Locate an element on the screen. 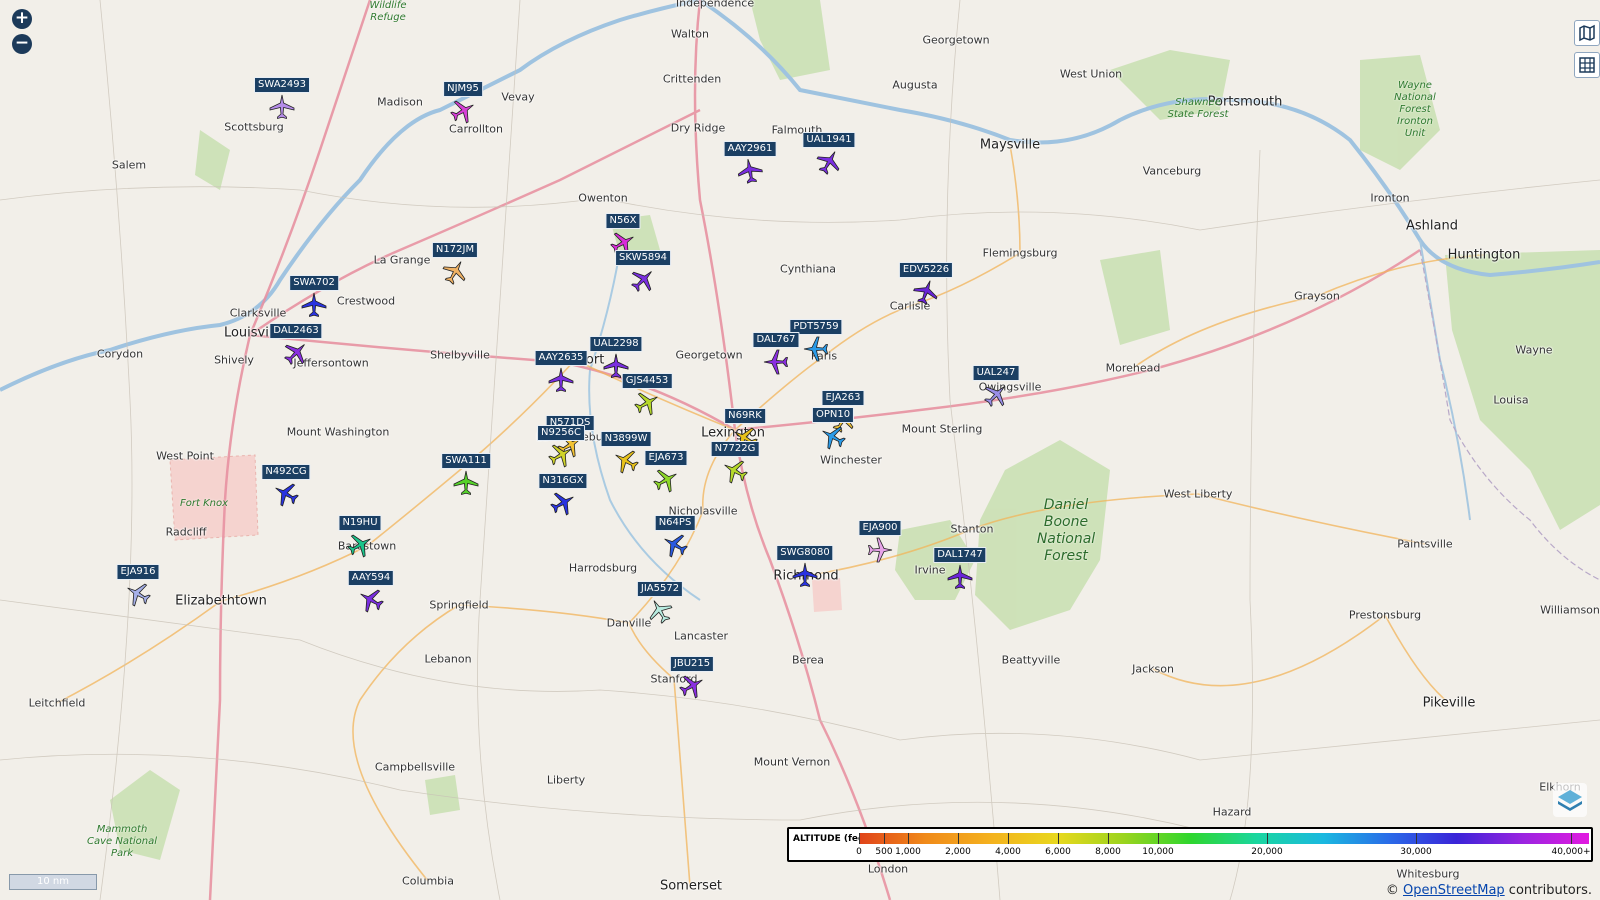 This screenshot has width=1600, height=900. map-layers-button is located at coordinates (1587, 33).